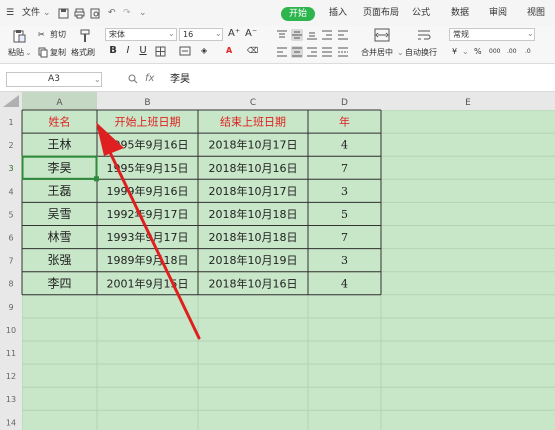  Describe the element at coordinates (344, 122) in the screenshot. I see `table-header-cell: 年` at that location.